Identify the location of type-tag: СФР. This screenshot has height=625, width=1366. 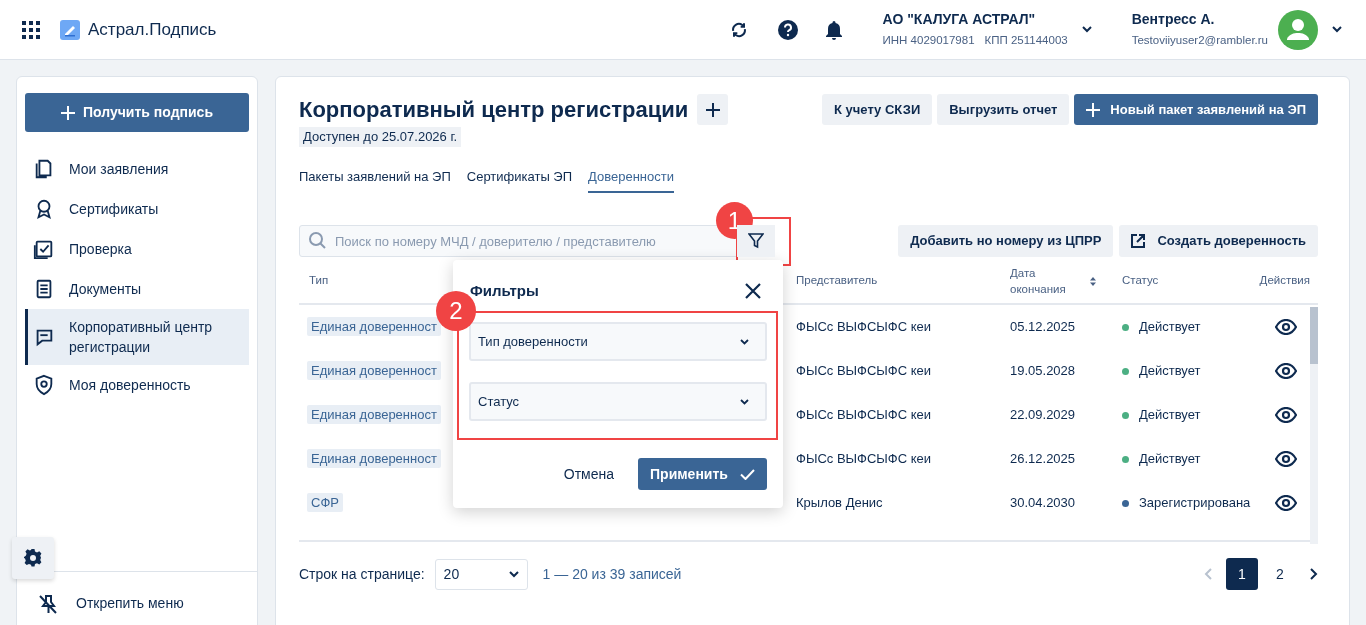
(325, 503).